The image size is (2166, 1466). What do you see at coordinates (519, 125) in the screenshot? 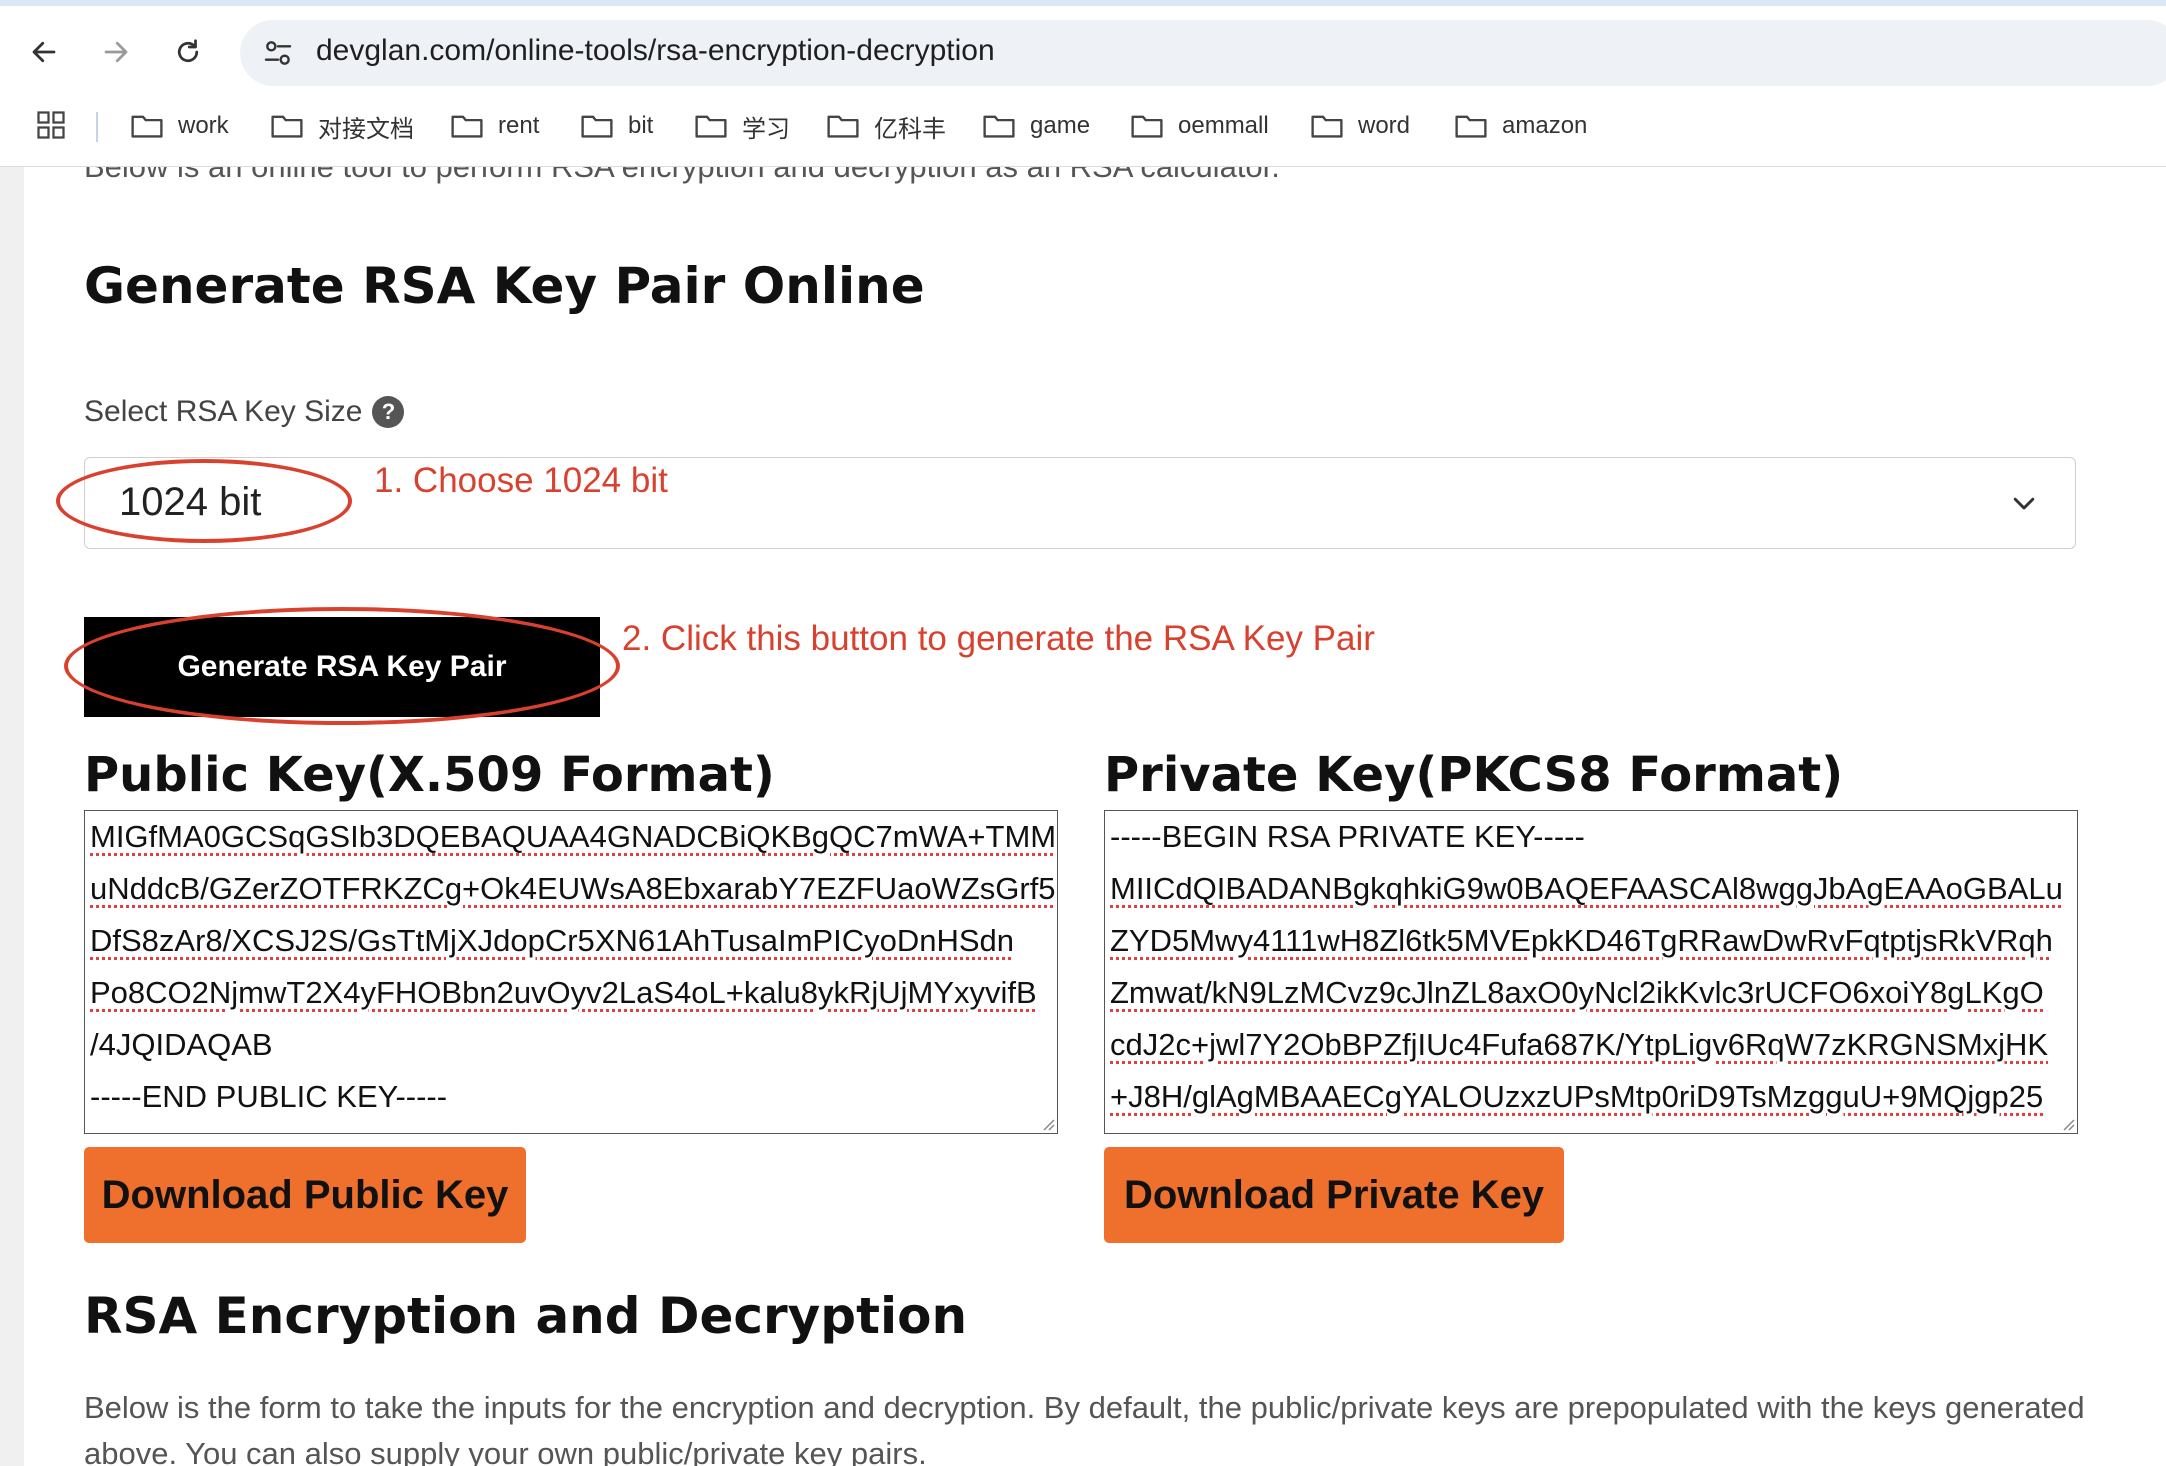
I see `bookmark-label: rent` at bounding box center [519, 125].